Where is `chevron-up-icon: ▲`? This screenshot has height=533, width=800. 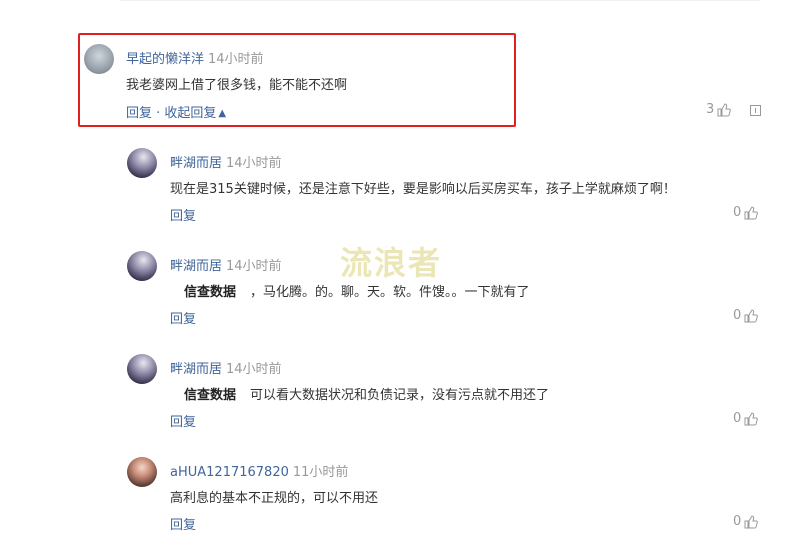 chevron-up-icon: ▲ is located at coordinates (222, 113).